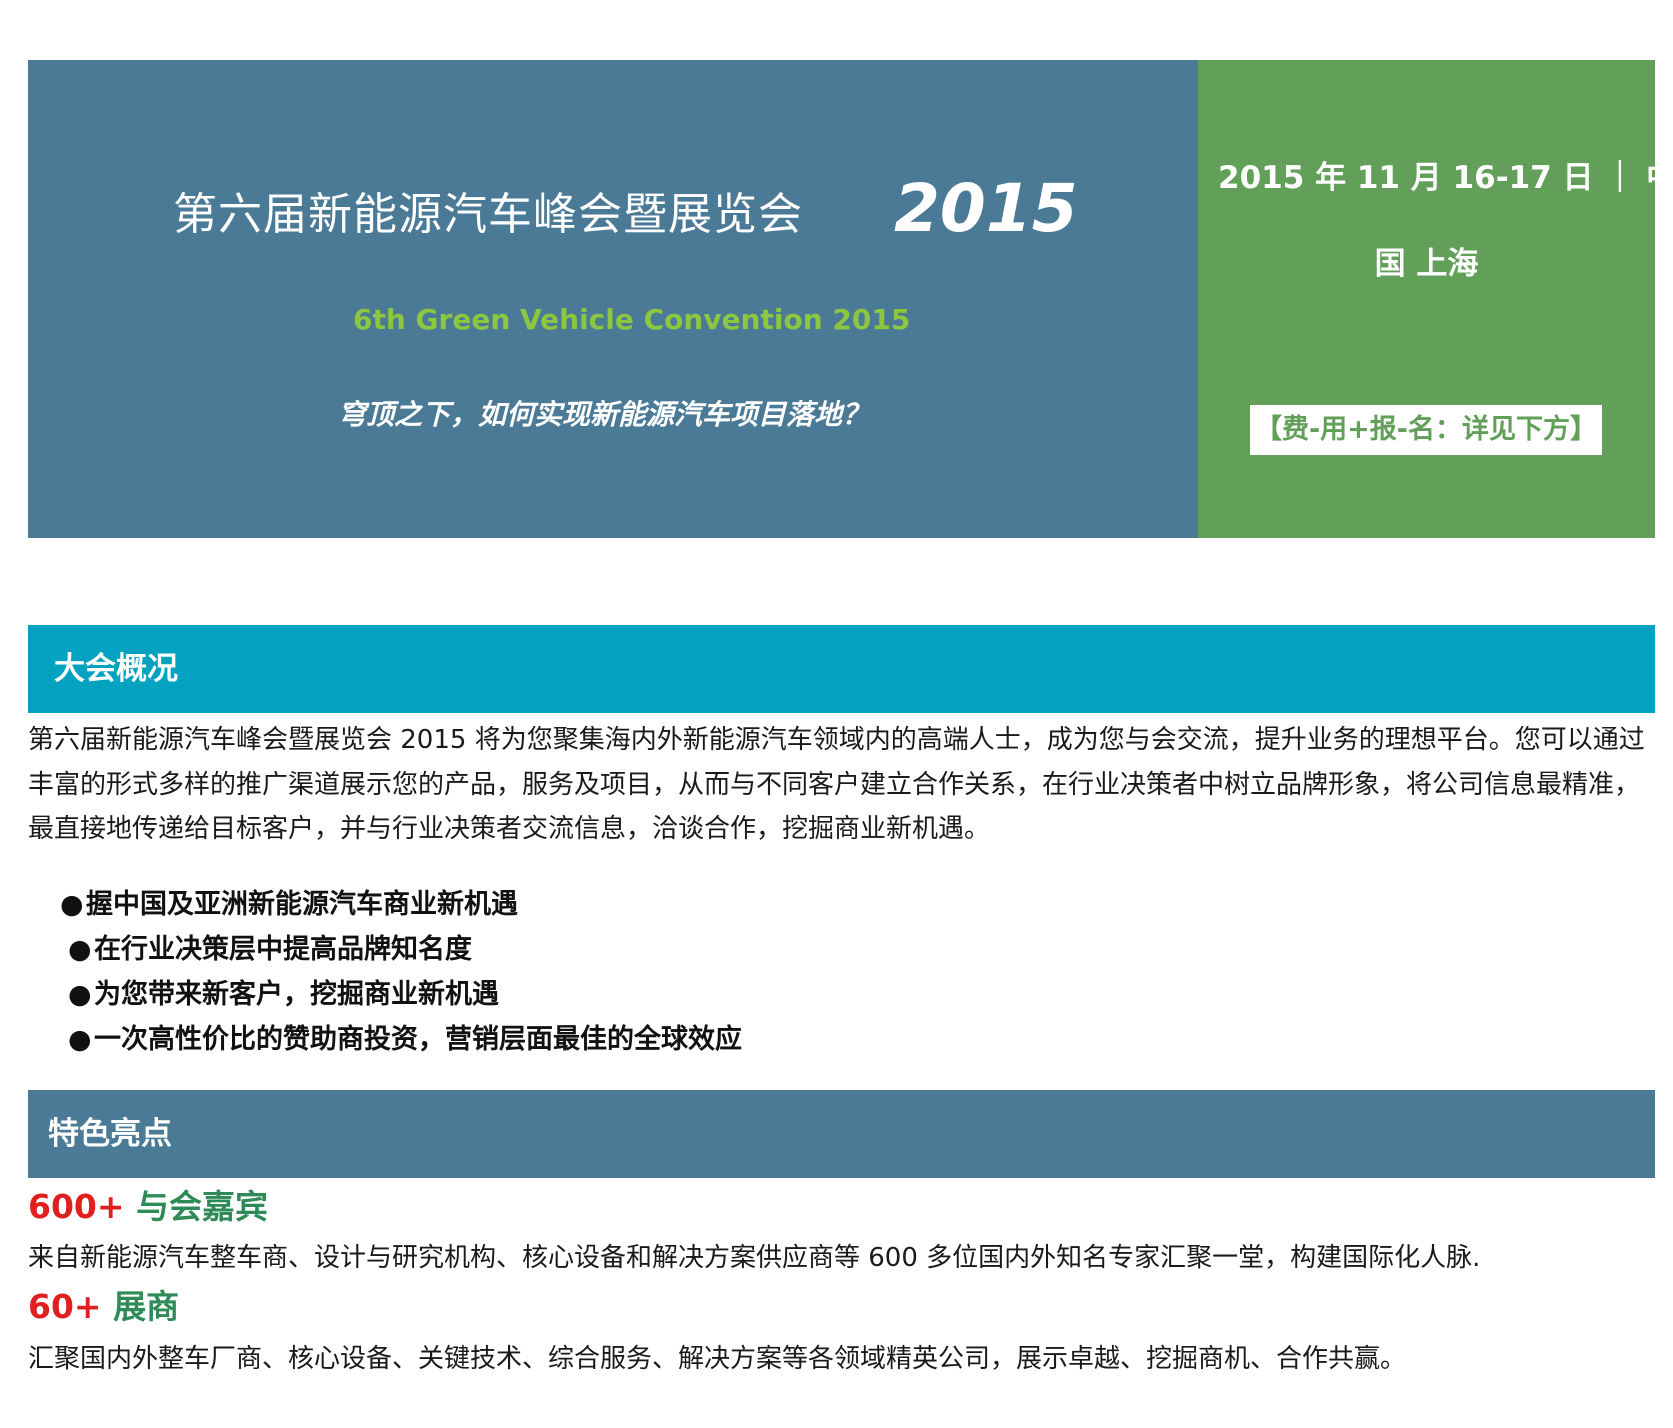 The width and height of the screenshot is (1673, 1428). Describe the element at coordinates (1445, 178) in the screenshot. I see `event-date: 2015 年 11 月 16-17 日 ｜ 中` at that location.